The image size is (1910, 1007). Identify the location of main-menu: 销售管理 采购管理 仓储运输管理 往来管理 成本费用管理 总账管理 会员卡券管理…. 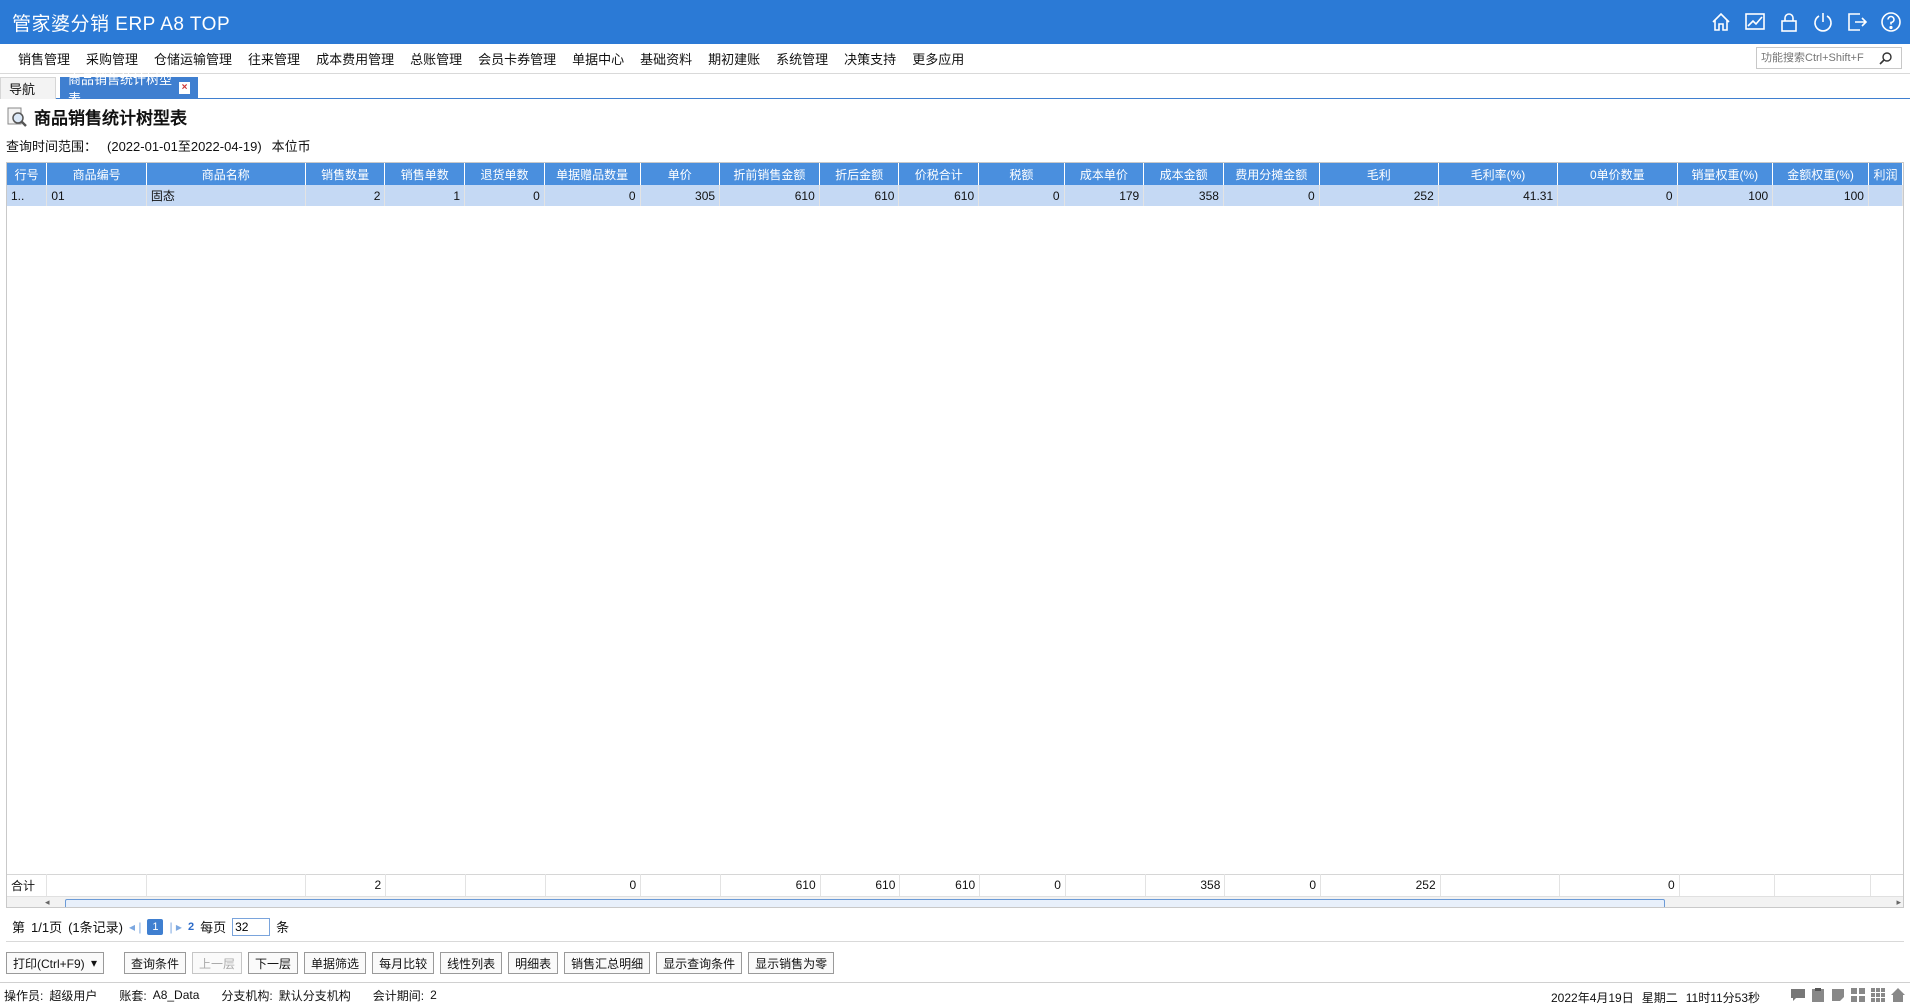
(955, 59).